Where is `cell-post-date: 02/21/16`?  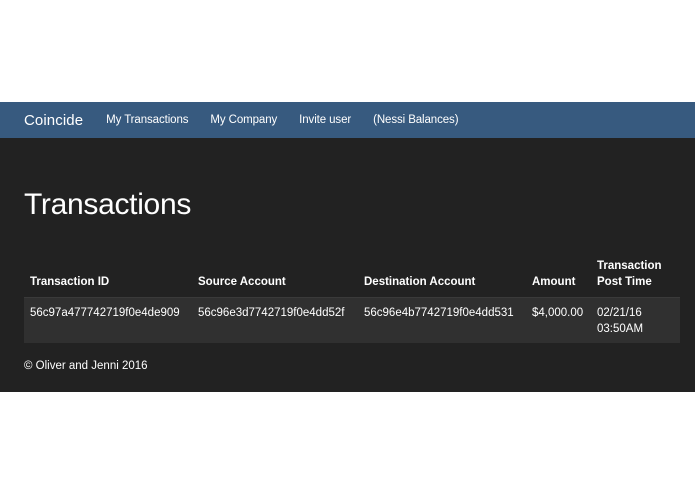
cell-post-date: 02/21/16 is located at coordinates (619, 313).